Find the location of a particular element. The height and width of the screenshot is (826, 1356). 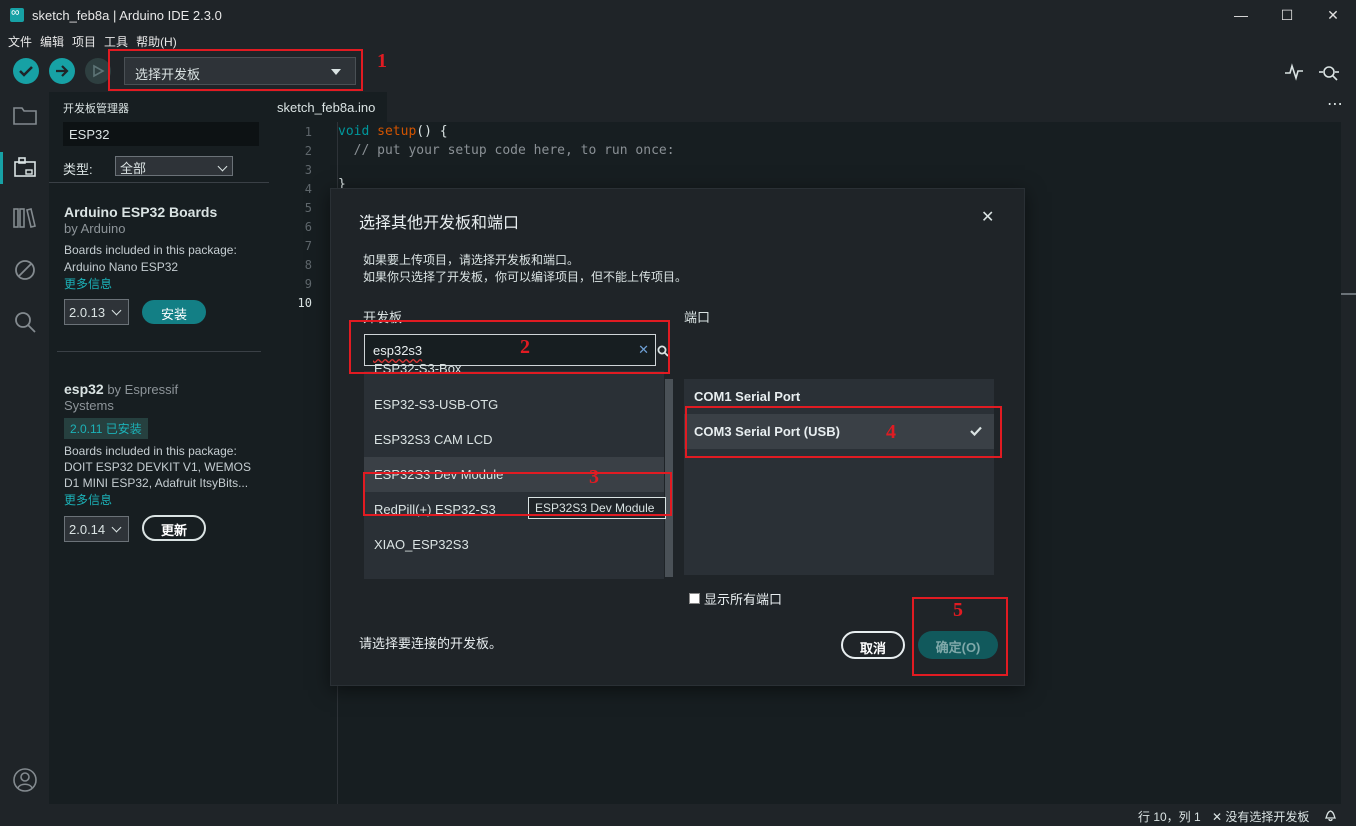

verify-button is located at coordinates (26, 71).